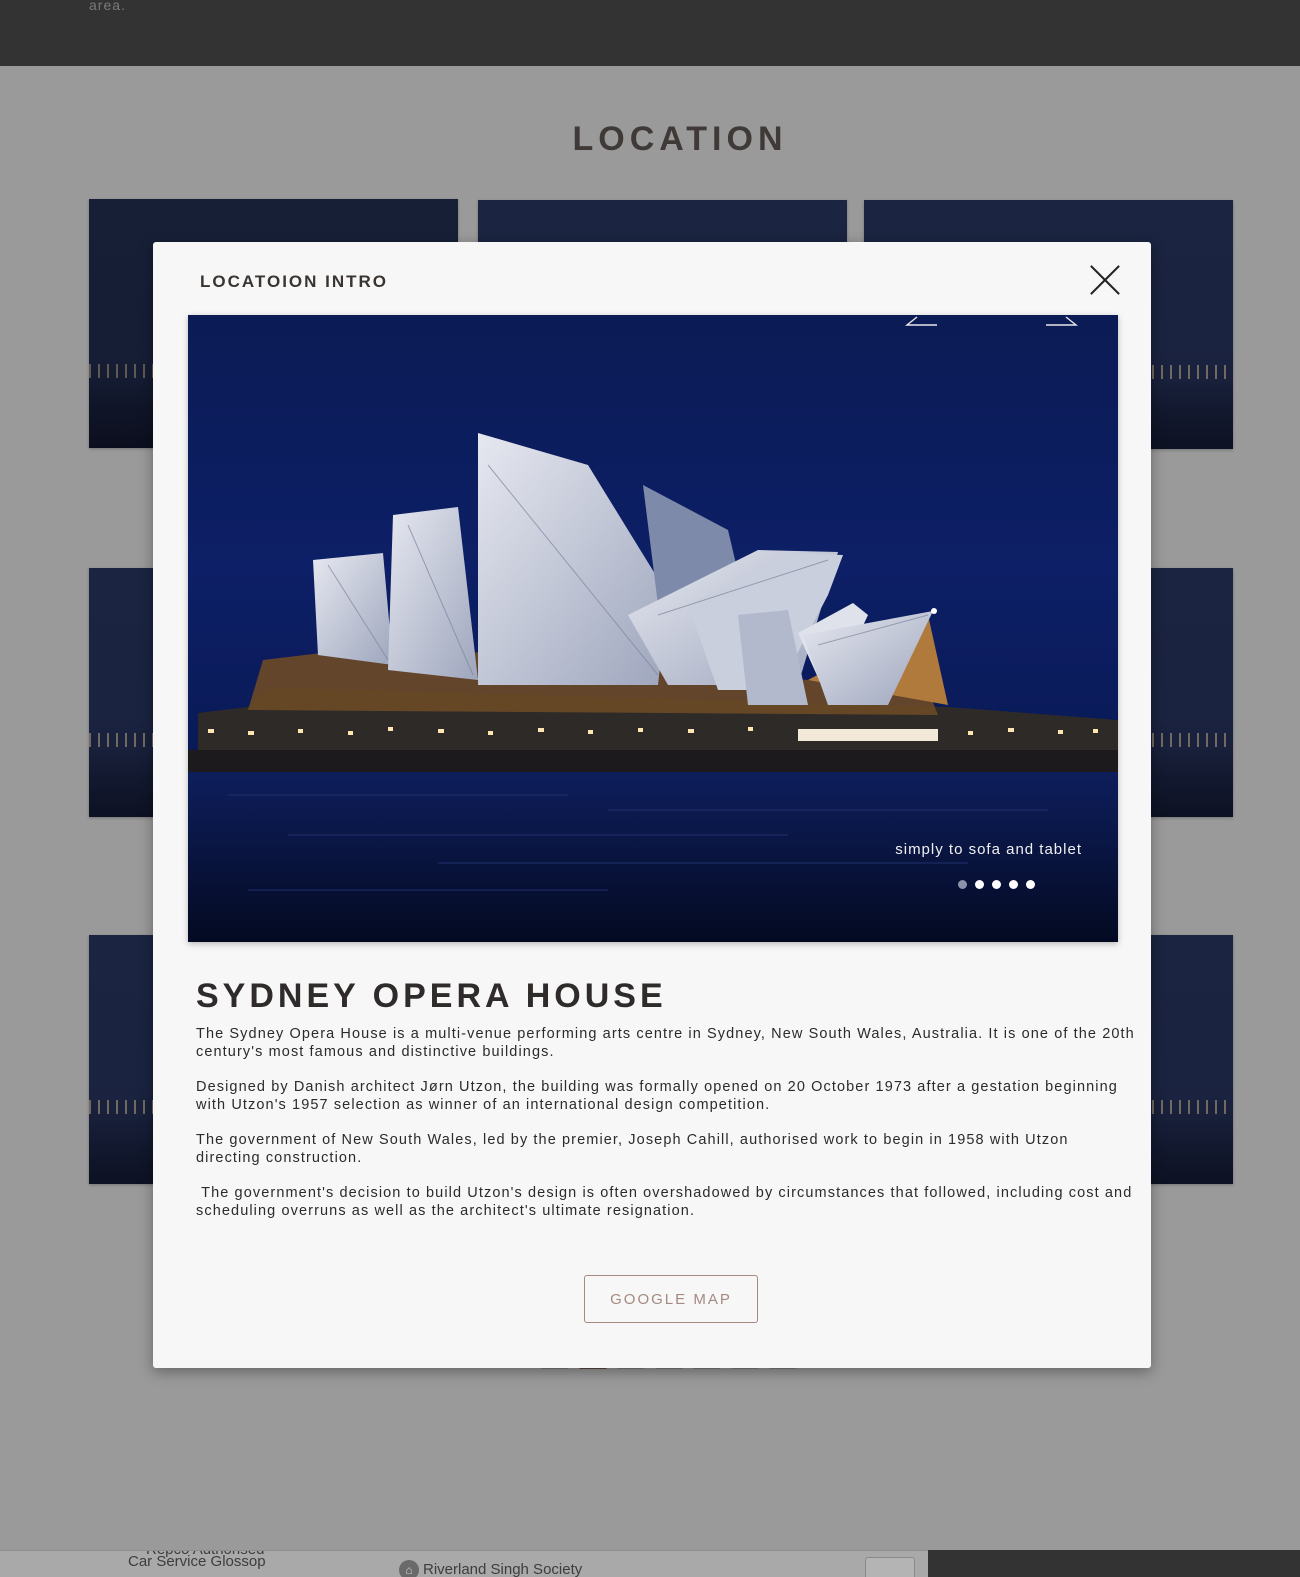  What do you see at coordinates (988, 849) in the screenshot?
I see `slide-caption: simply to sofa and tablet` at bounding box center [988, 849].